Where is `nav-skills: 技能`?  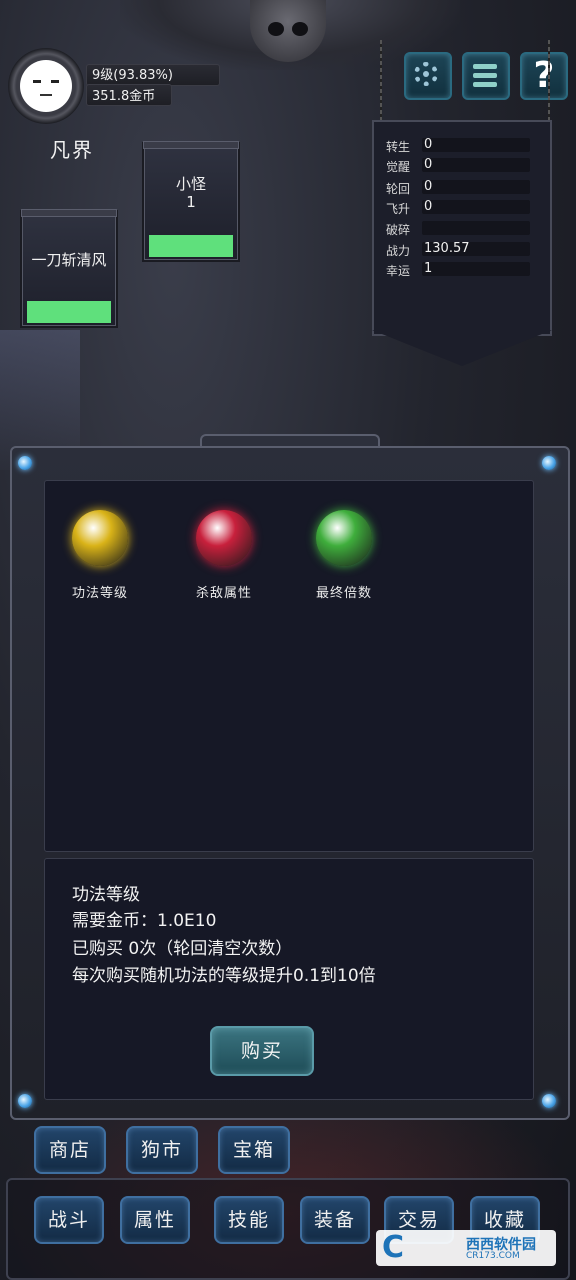 nav-skills: 技能 is located at coordinates (249, 1220).